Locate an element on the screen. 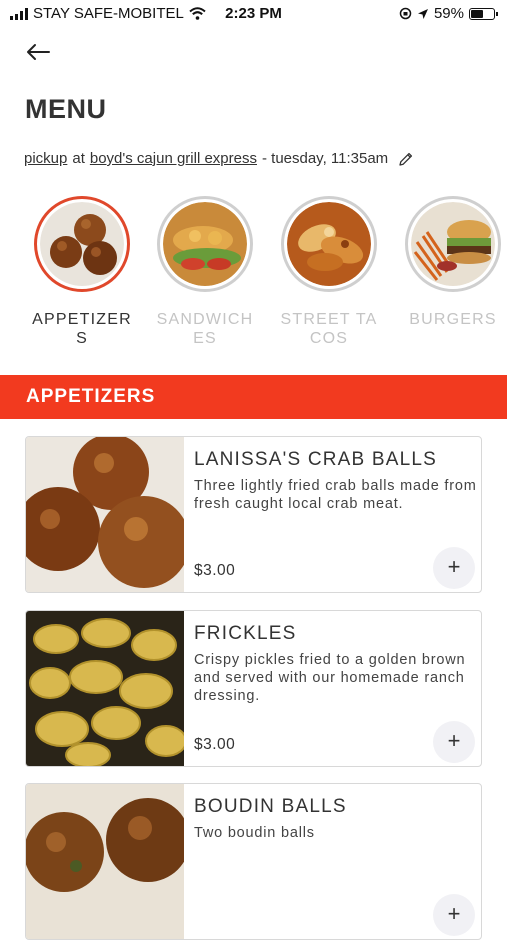 The image size is (507, 940). pencil-icon is located at coordinates (406, 159).